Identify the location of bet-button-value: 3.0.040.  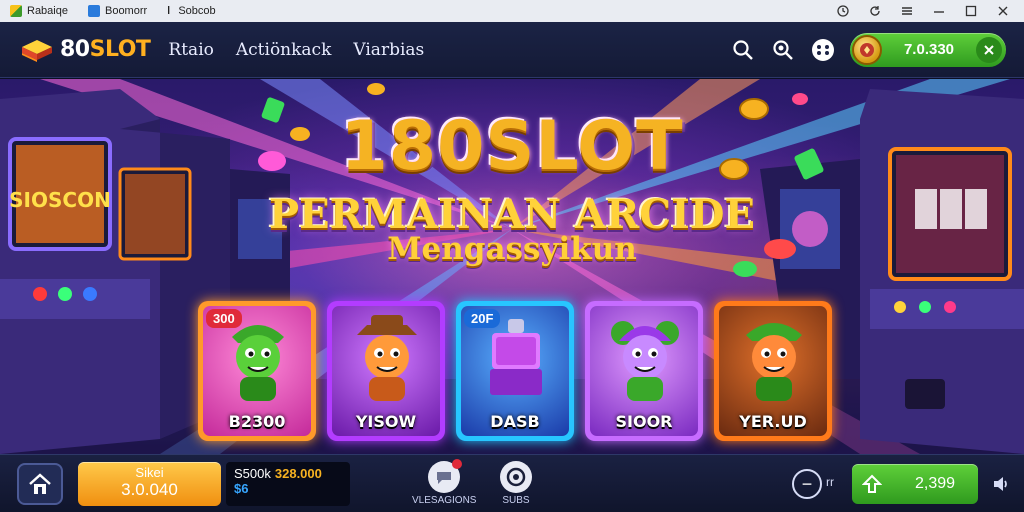
(149, 489).